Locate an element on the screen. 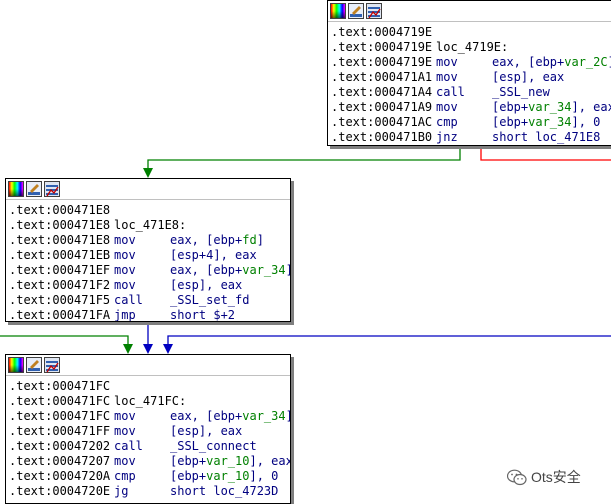 Image resolution: width=611 pixels, height=504 pixels. instruction-operands: short loc_4723D is located at coordinates (224, 491).